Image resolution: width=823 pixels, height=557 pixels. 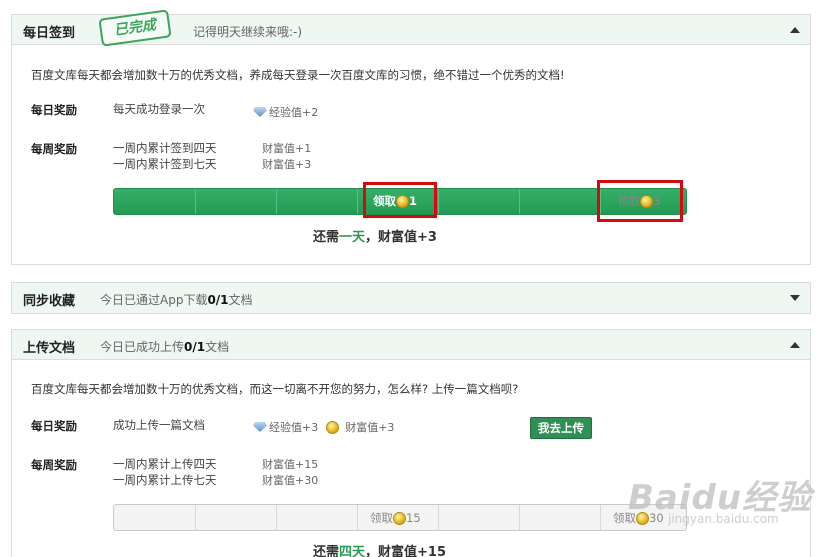 I want to click on upload-title: 上传文档, so click(x=49, y=348).